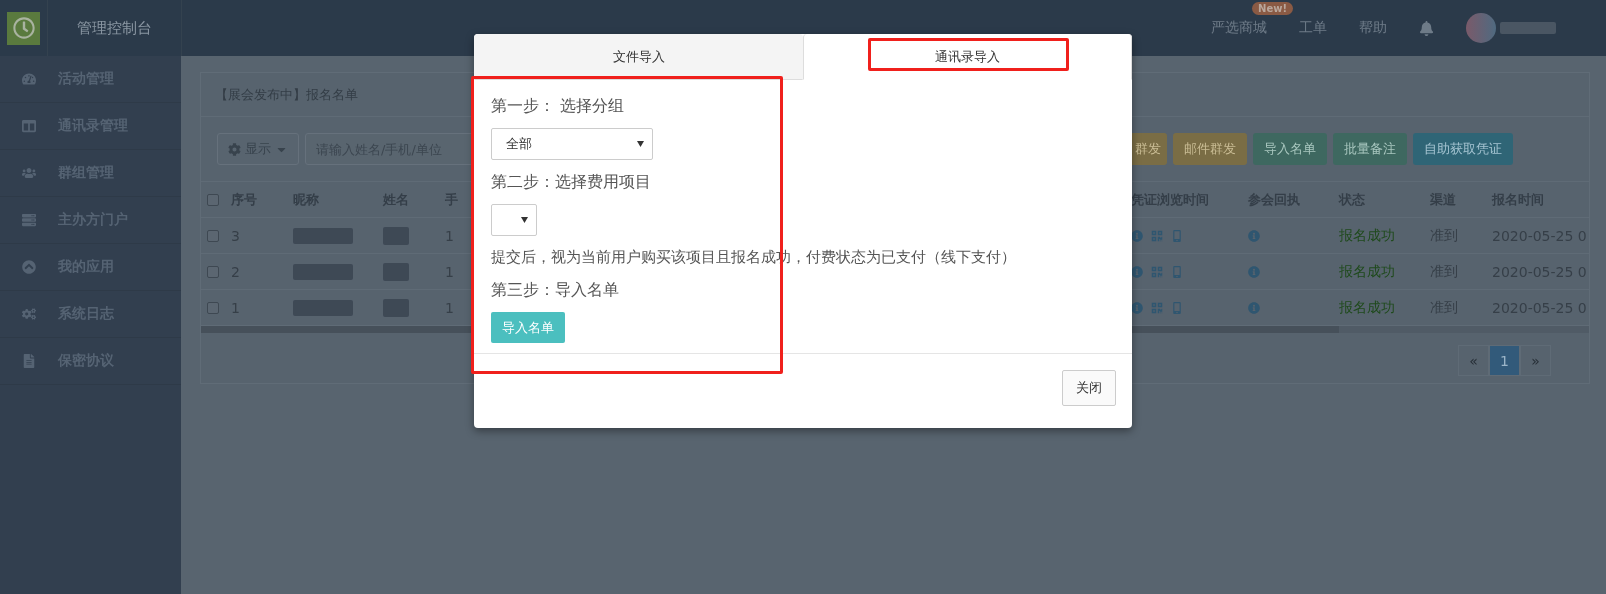  Describe the element at coordinates (967, 57) in the screenshot. I see `tab: 通讯录导入` at that location.